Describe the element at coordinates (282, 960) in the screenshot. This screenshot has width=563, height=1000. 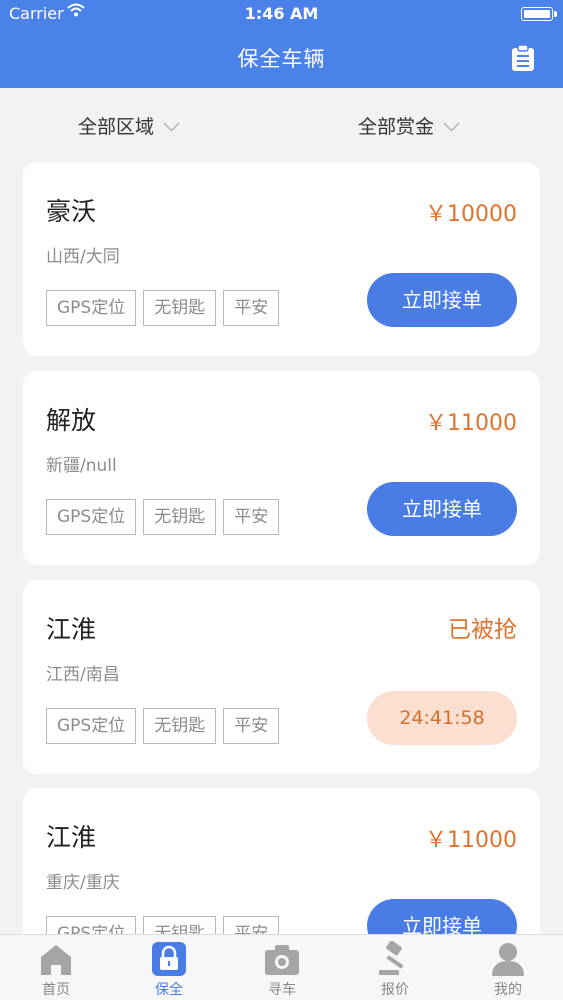
I see `camera-icon` at that location.